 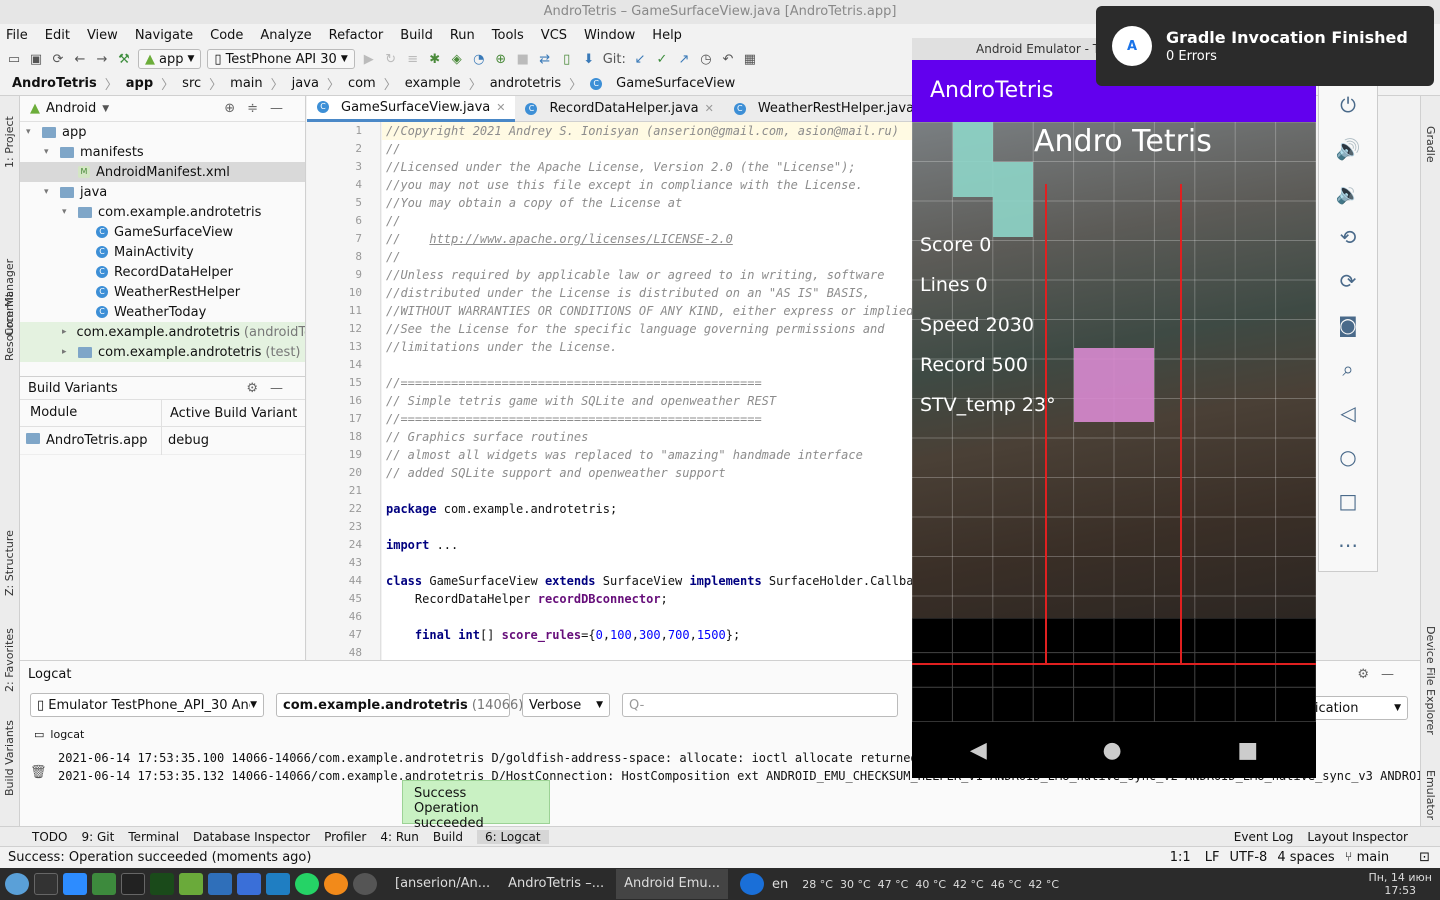 What do you see at coordinates (104, 884) in the screenshot?
I see `files-icon` at bounding box center [104, 884].